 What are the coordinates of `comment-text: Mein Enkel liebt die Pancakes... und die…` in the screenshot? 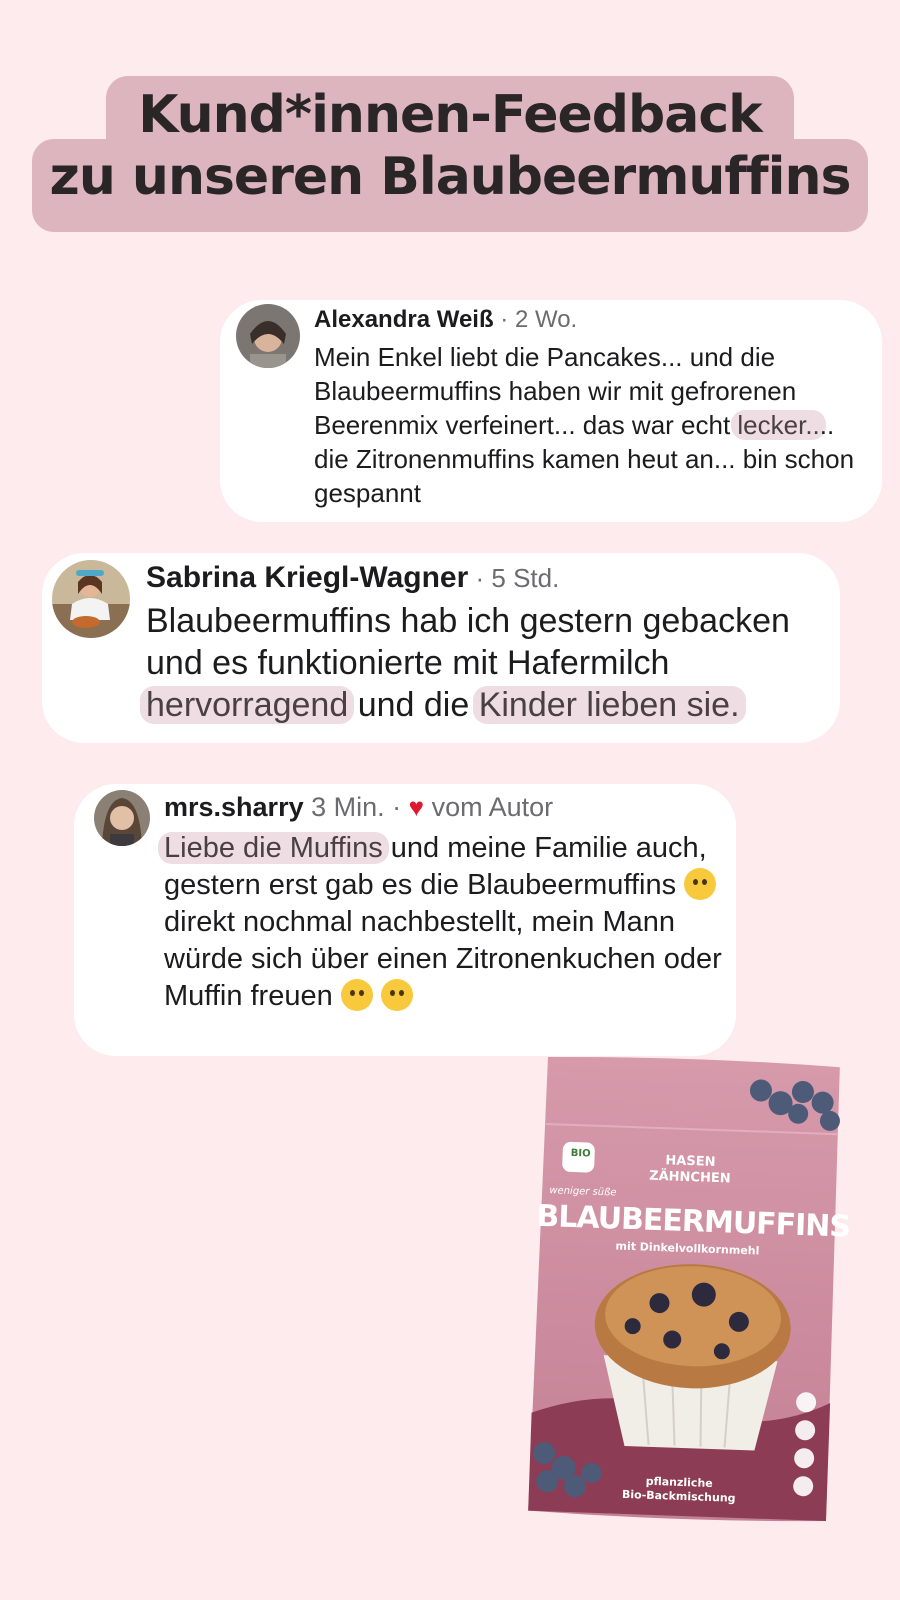 It's located at (594, 425).